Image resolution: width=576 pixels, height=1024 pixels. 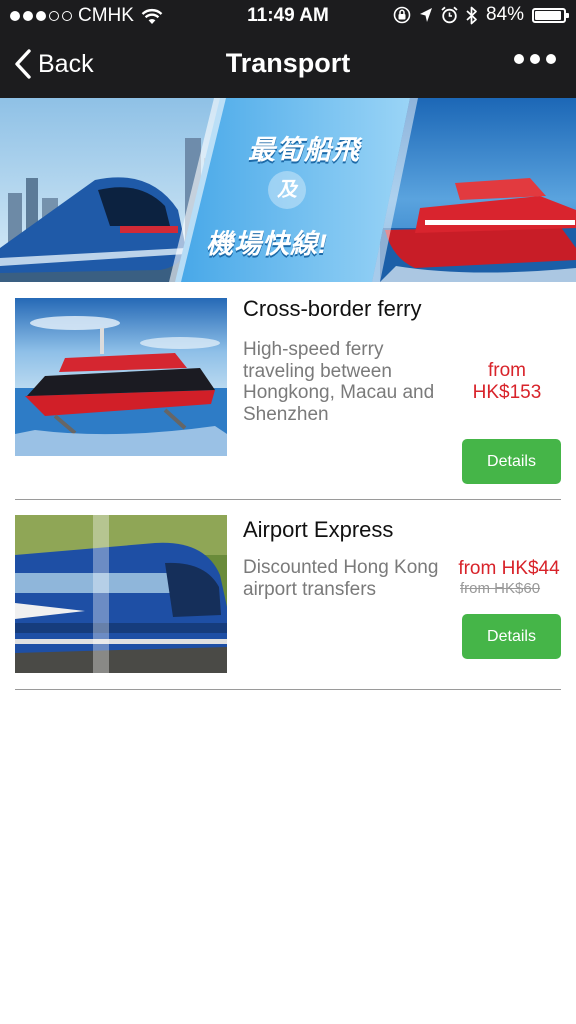 I want to click on battery-icon, so click(x=550, y=15).